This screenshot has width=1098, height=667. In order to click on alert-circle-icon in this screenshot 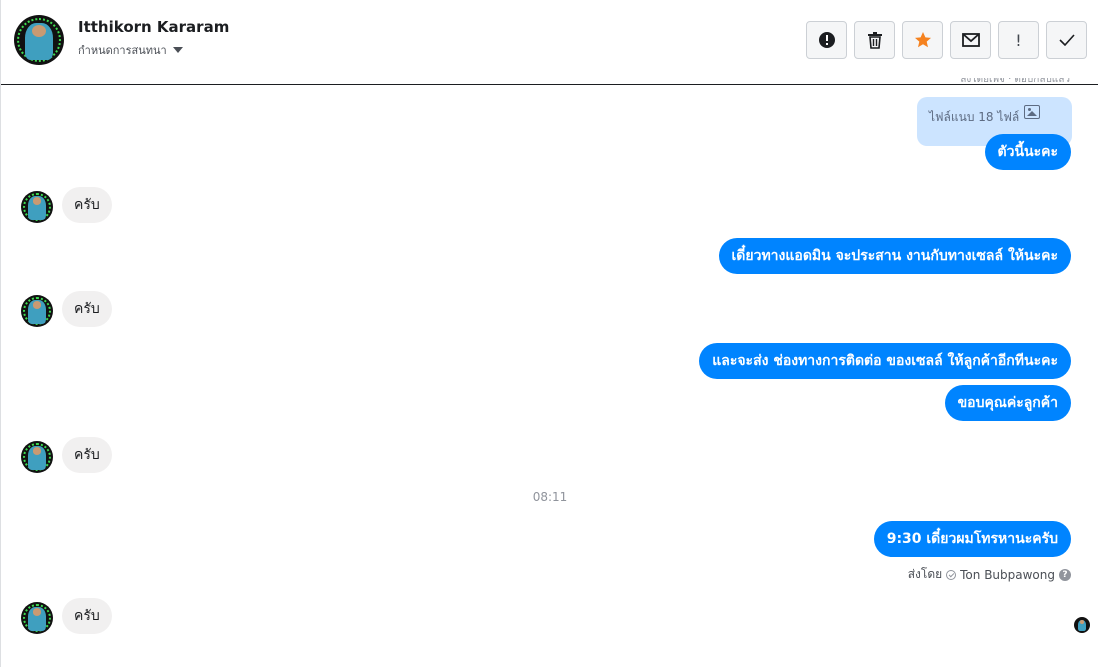, I will do `click(826, 40)`.